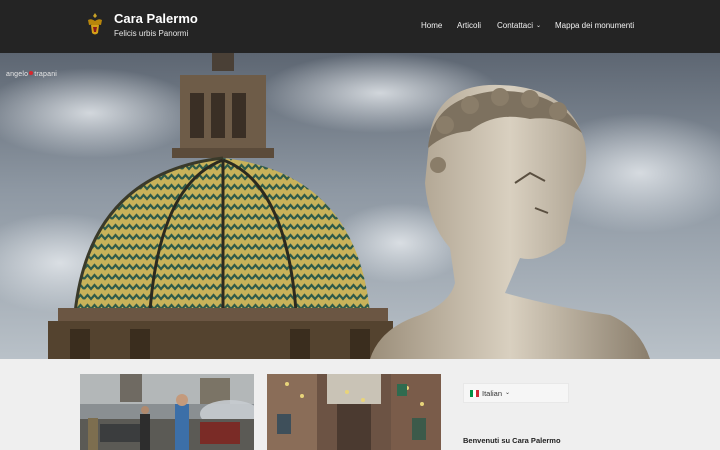 Image resolution: width=720 pixels, height=450 pixels. I want to click on photo-watermark: angelo trapani, so click(31, 74).